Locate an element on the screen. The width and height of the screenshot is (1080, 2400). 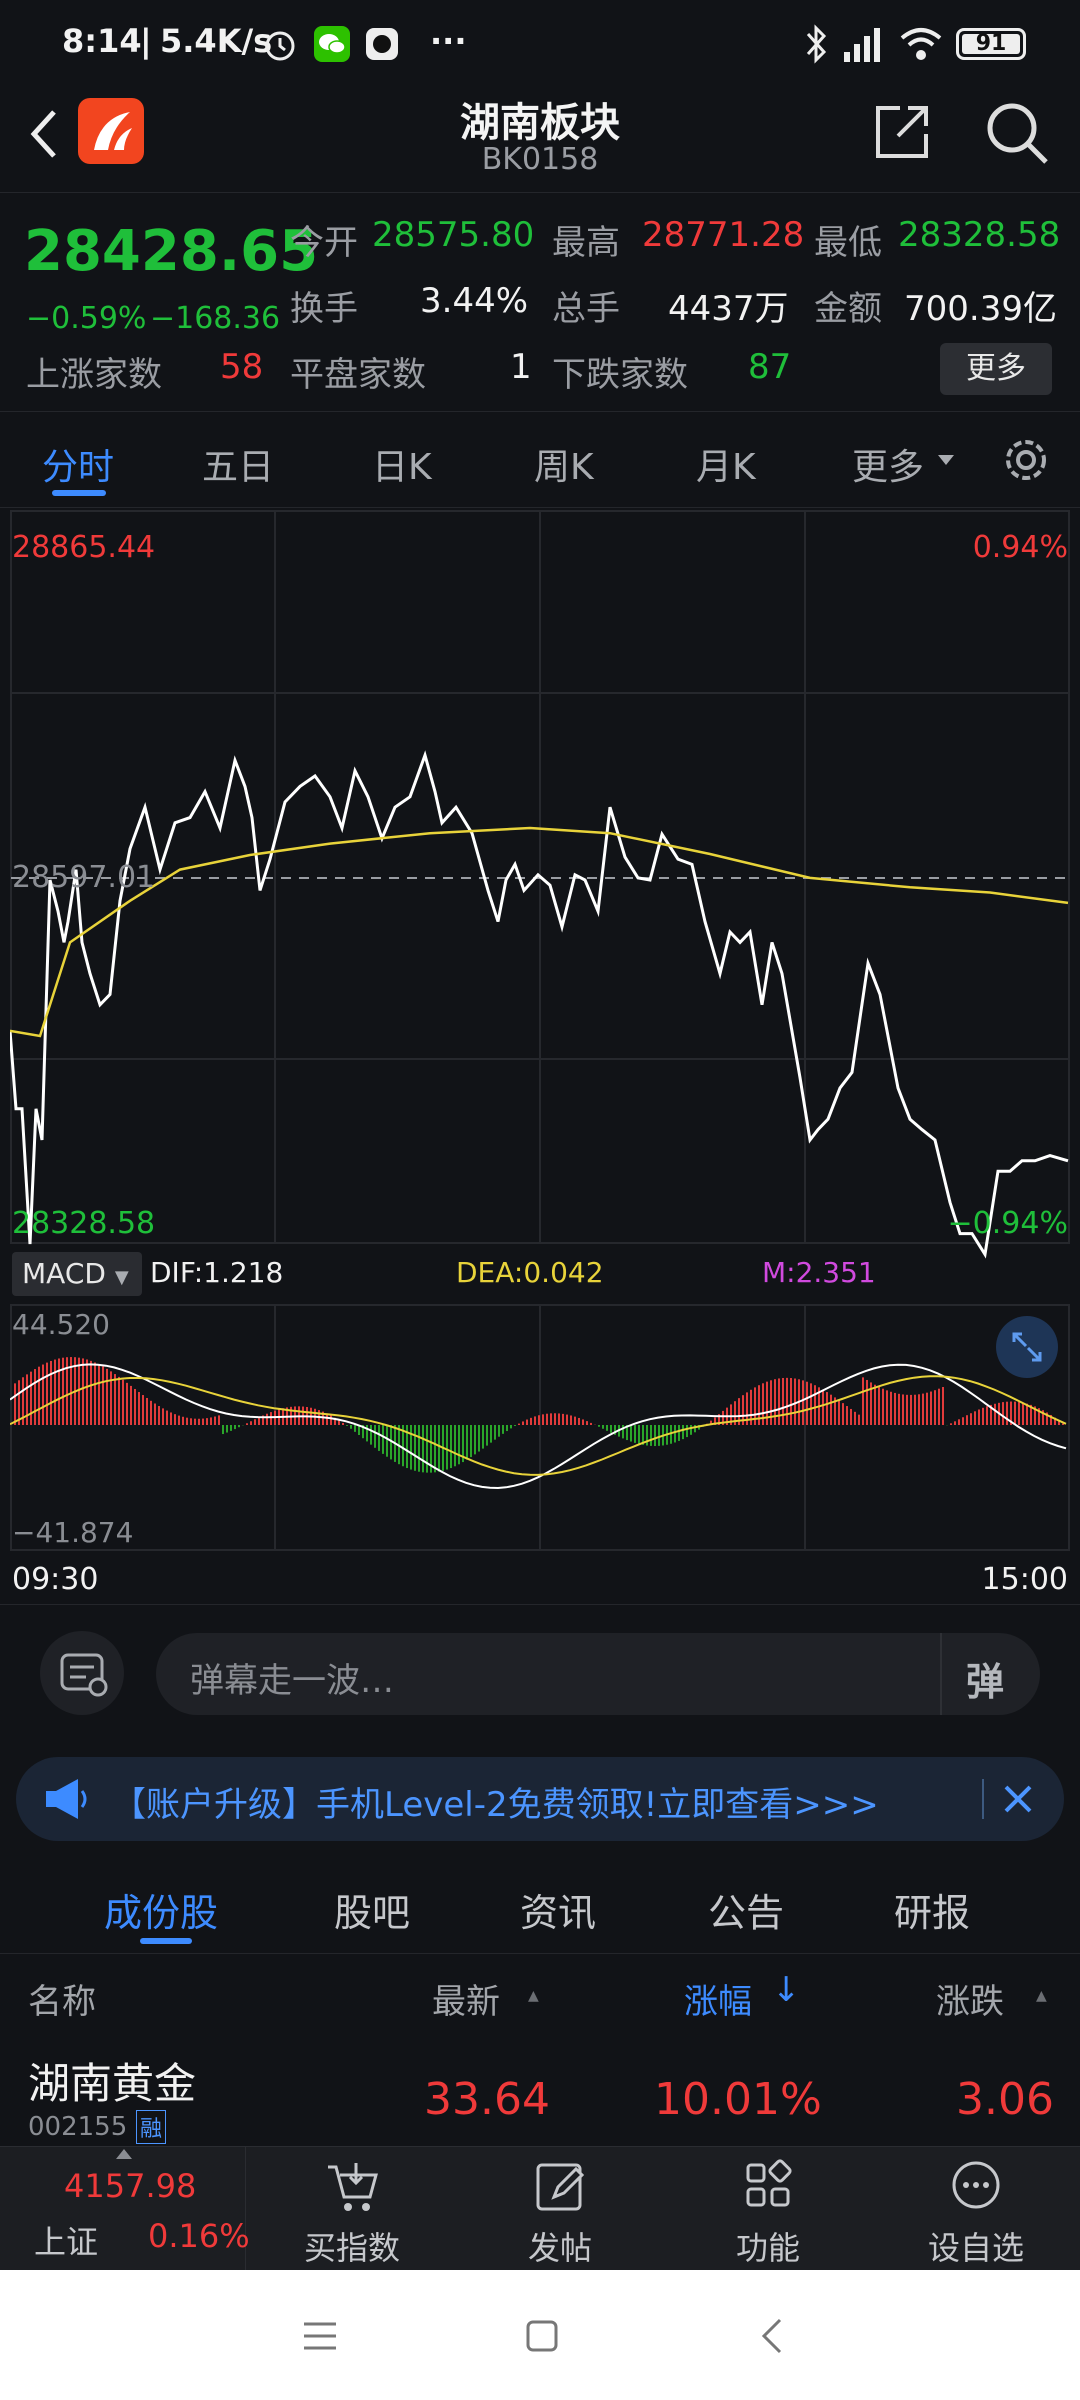
menu-icon is located at coordinates (320, 2336).